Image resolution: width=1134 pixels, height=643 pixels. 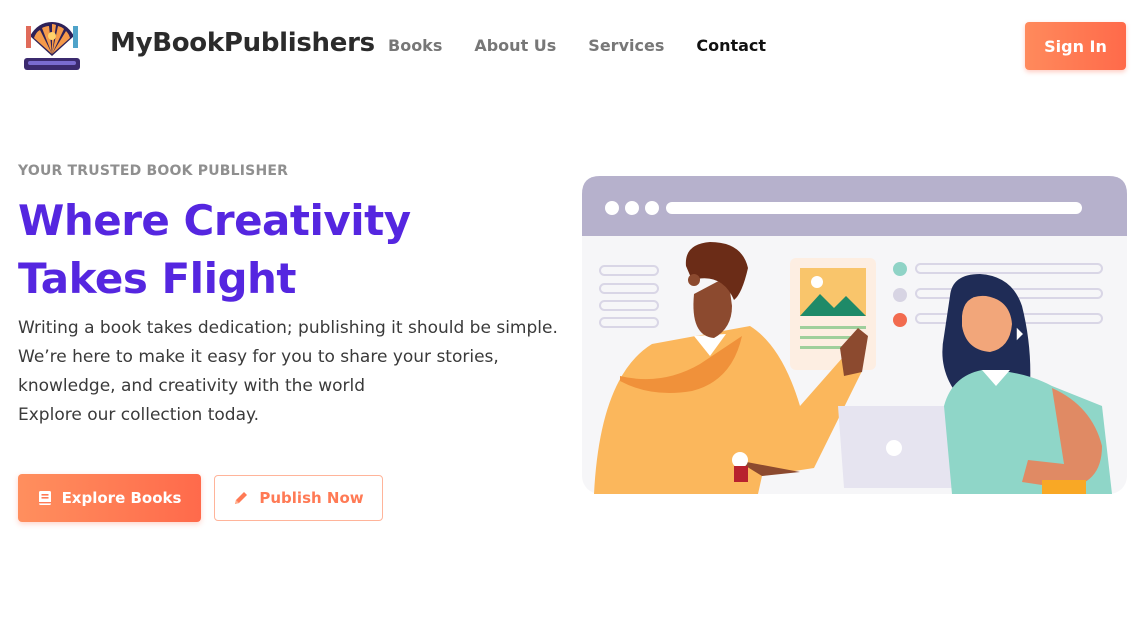 What do you see at coordinates (415, 45) in the screenshot?
I see `nav-link-books: Books` at bounding box center [415, 45].